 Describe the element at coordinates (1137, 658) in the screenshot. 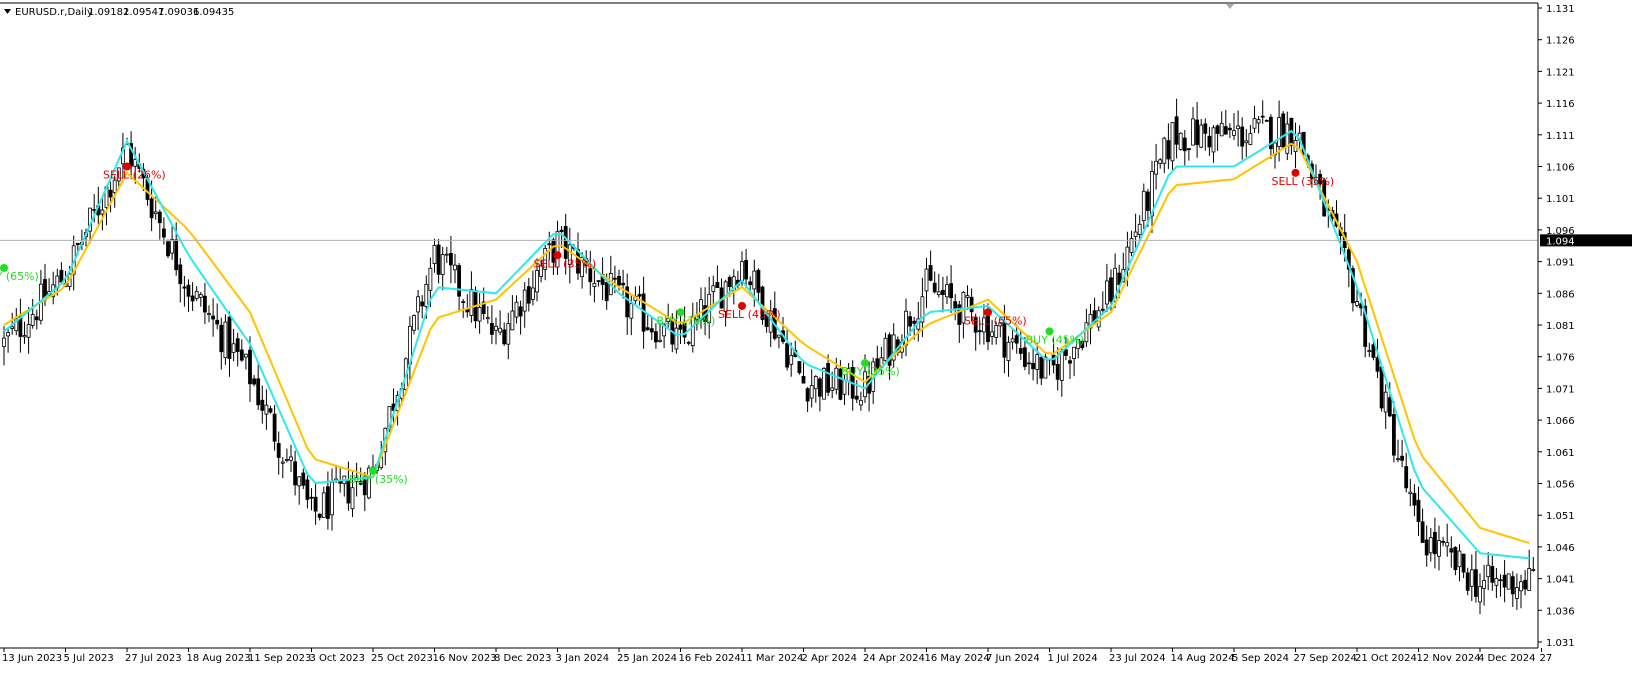

I see `time-tick-label: 23 Jul 2024` at that location.